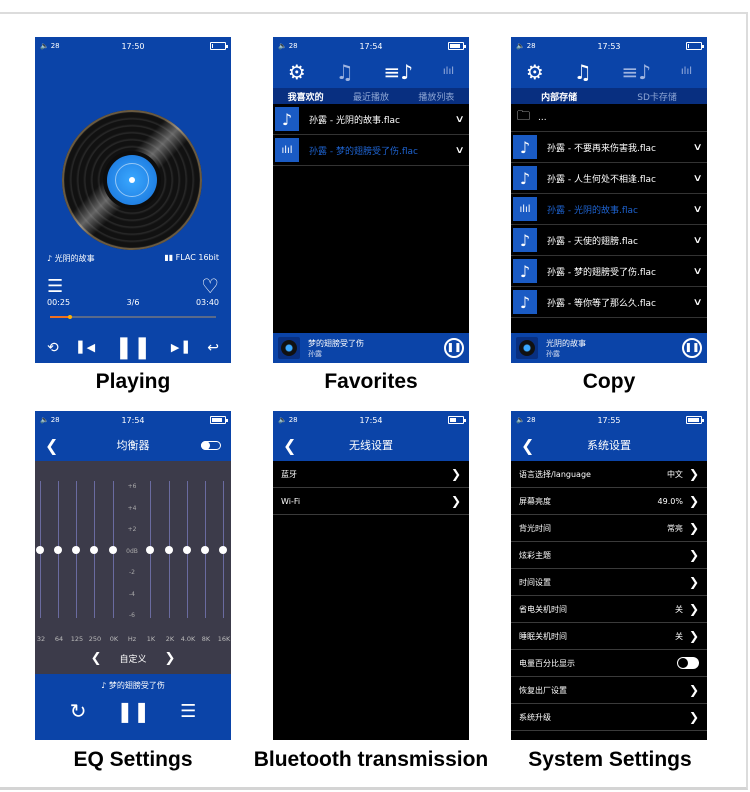 The width and height of the screenshot is (750, 792). Describe the element at coordinates (133, 317) in the screenshot. I see `progress-bar` at that location.